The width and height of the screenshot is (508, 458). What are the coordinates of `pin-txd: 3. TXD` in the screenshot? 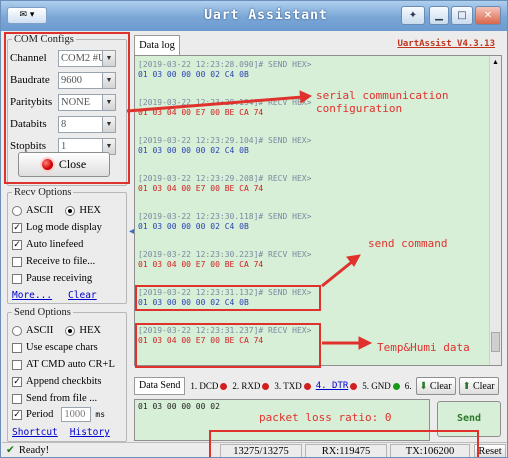 It's located at (292, 386).